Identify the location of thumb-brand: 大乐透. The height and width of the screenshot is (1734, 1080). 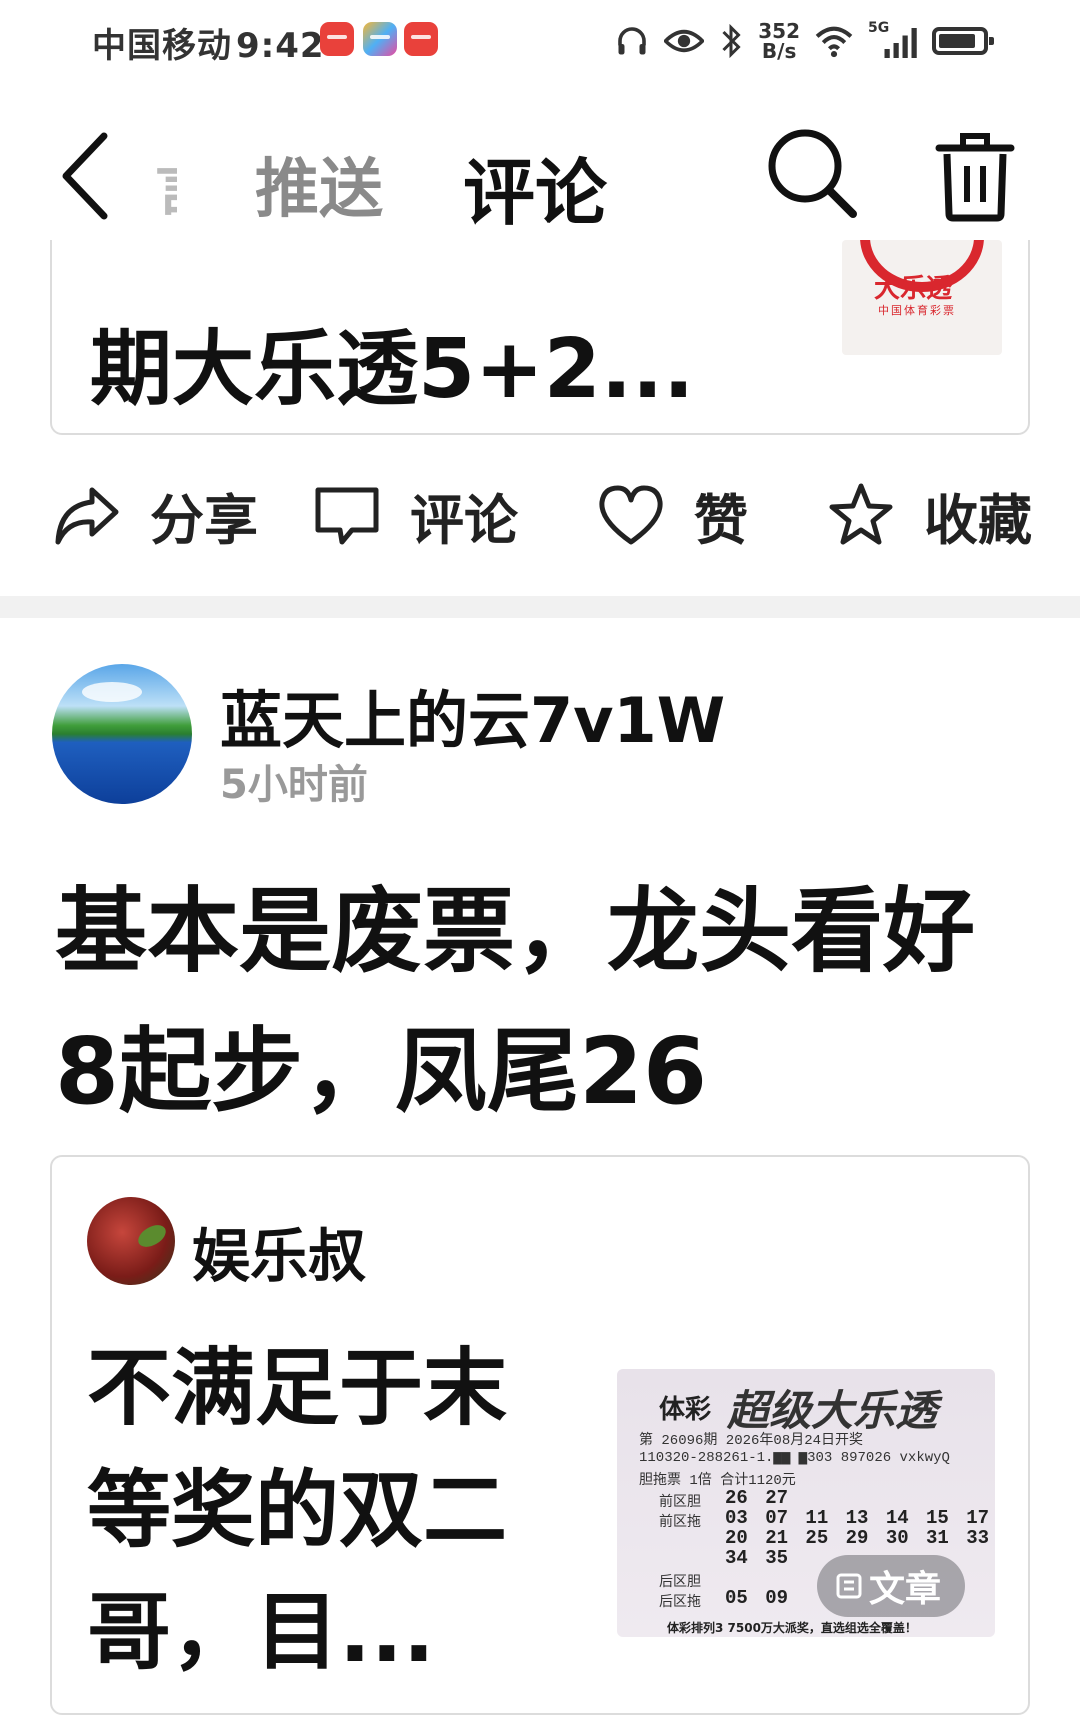
(913, 289).